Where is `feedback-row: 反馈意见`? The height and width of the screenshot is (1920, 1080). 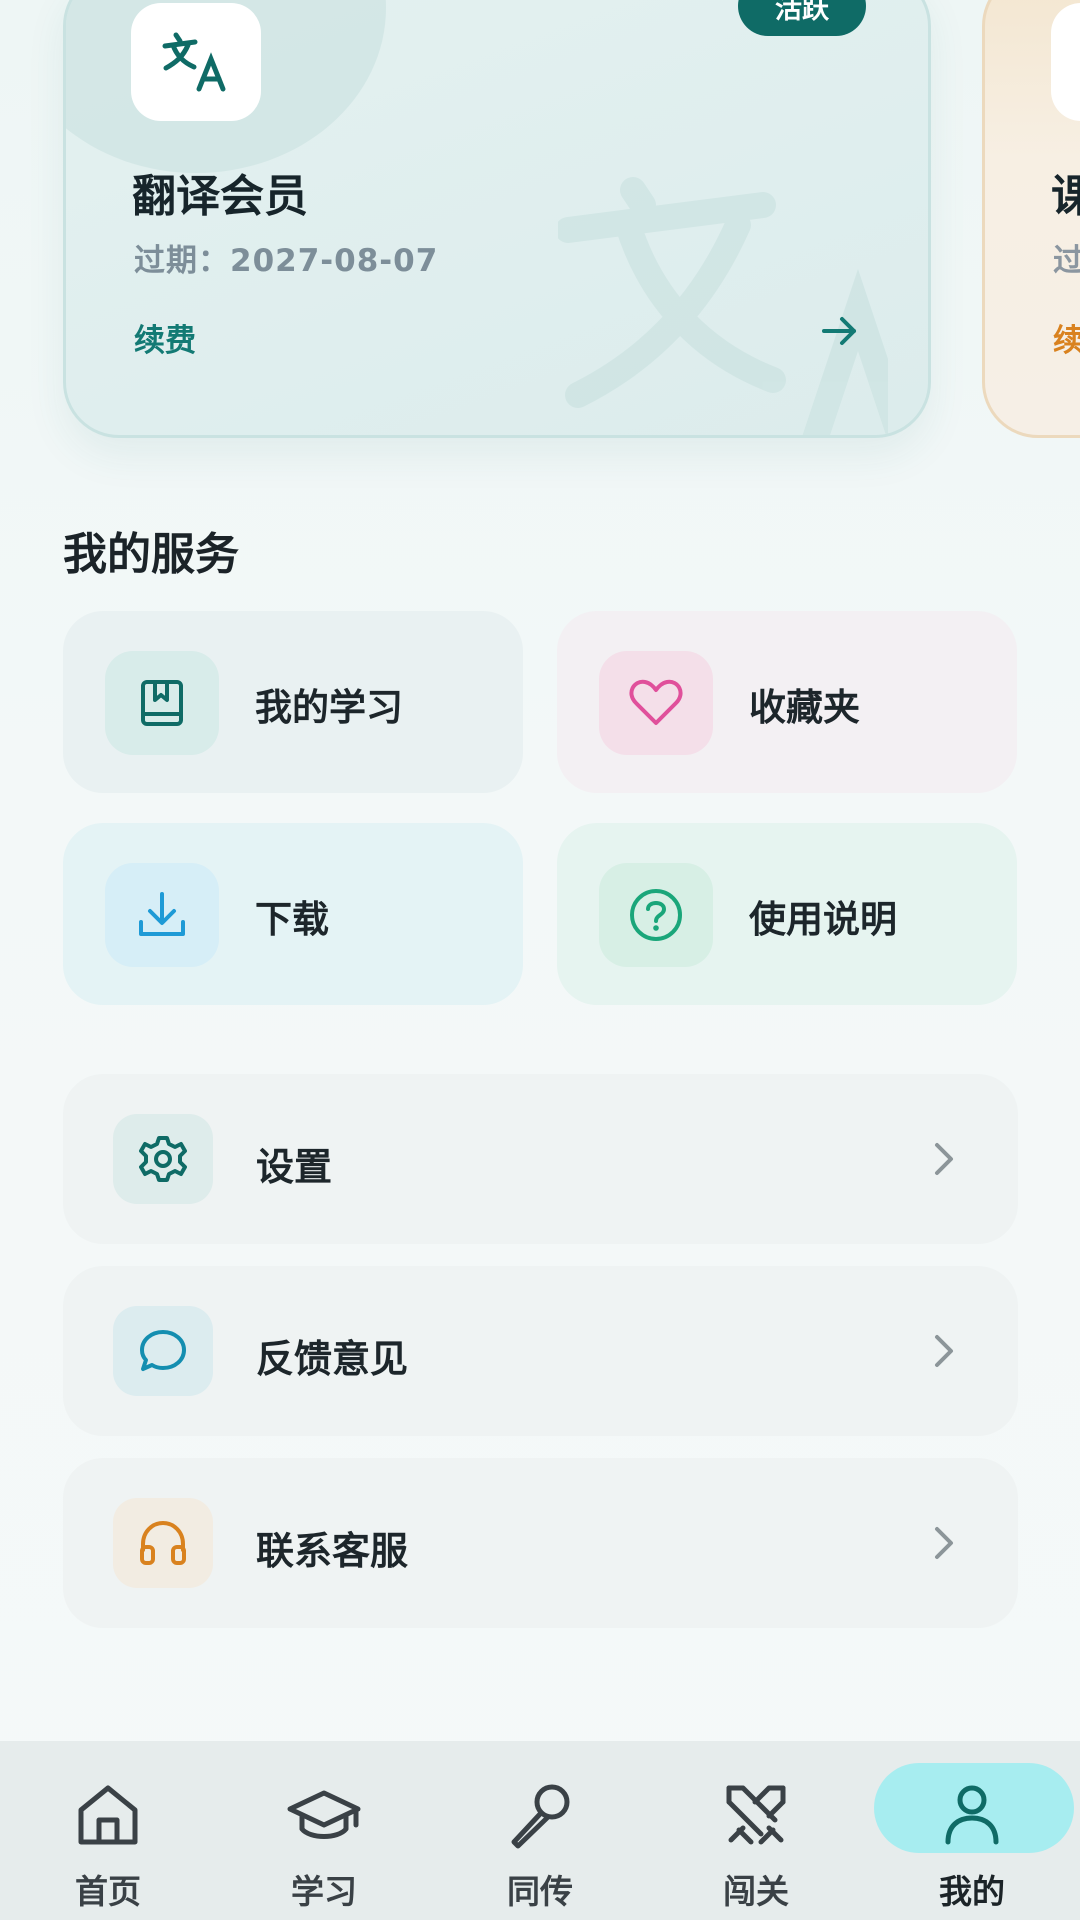 feedback-row: 反馈意见 is located at coordinates (540, 1351).